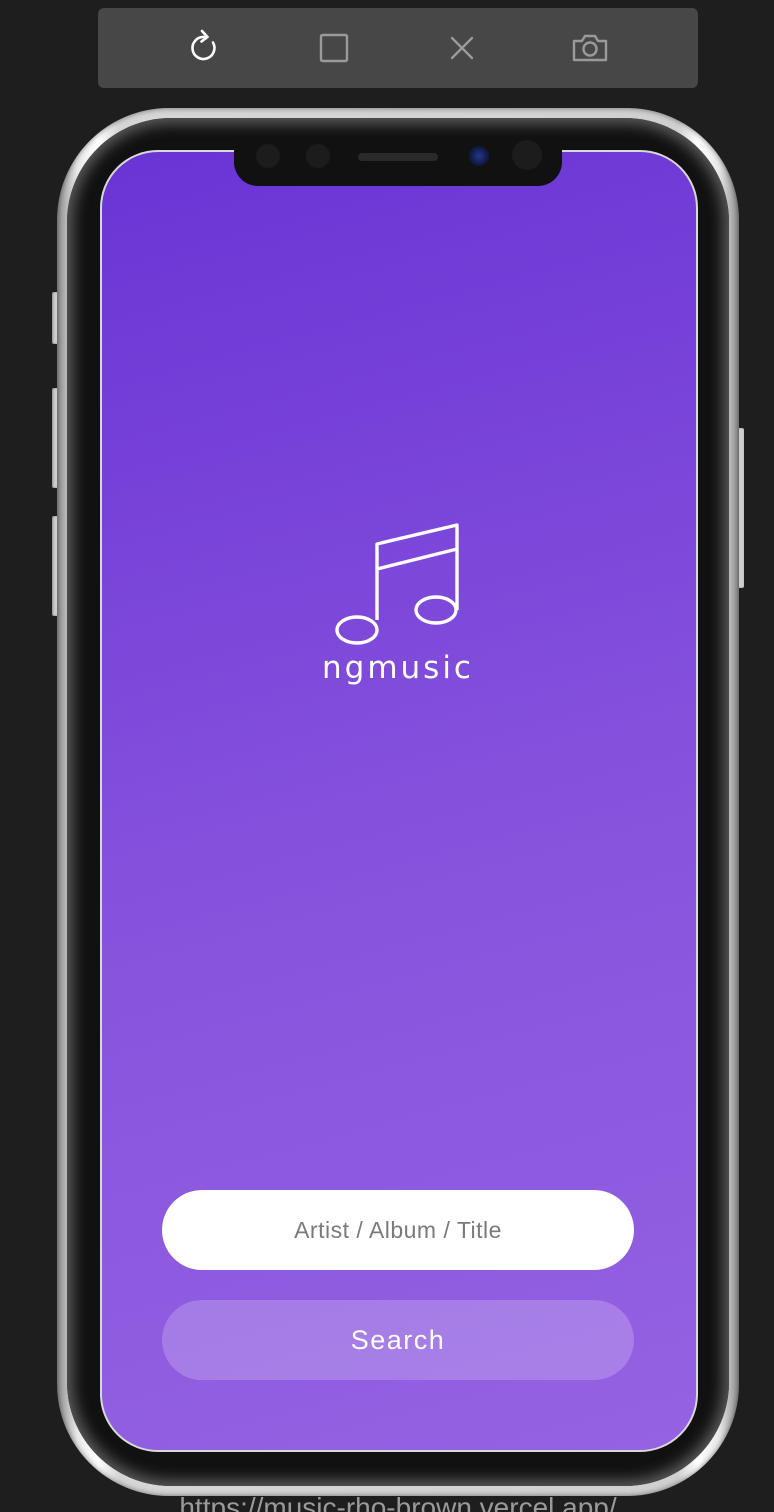 This screenshot has height=1512, width=774. Describe the element at coordinates (590, 48) in the screenshot. I see `camera-icon` at that location.